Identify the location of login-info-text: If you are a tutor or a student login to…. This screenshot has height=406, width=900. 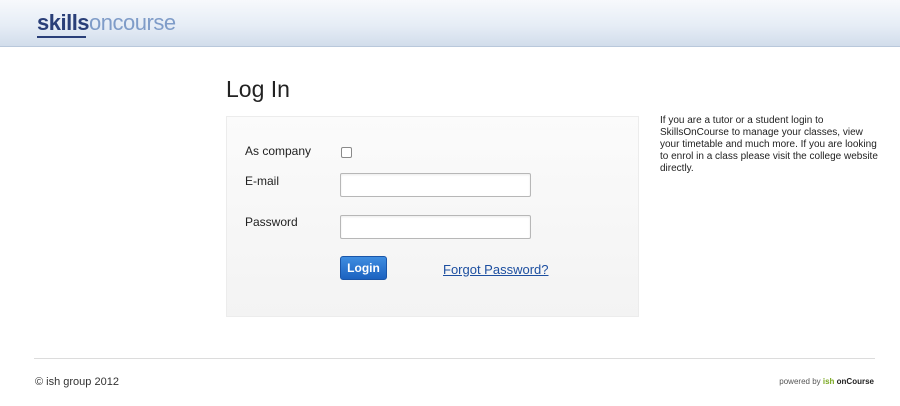
(769, 144).